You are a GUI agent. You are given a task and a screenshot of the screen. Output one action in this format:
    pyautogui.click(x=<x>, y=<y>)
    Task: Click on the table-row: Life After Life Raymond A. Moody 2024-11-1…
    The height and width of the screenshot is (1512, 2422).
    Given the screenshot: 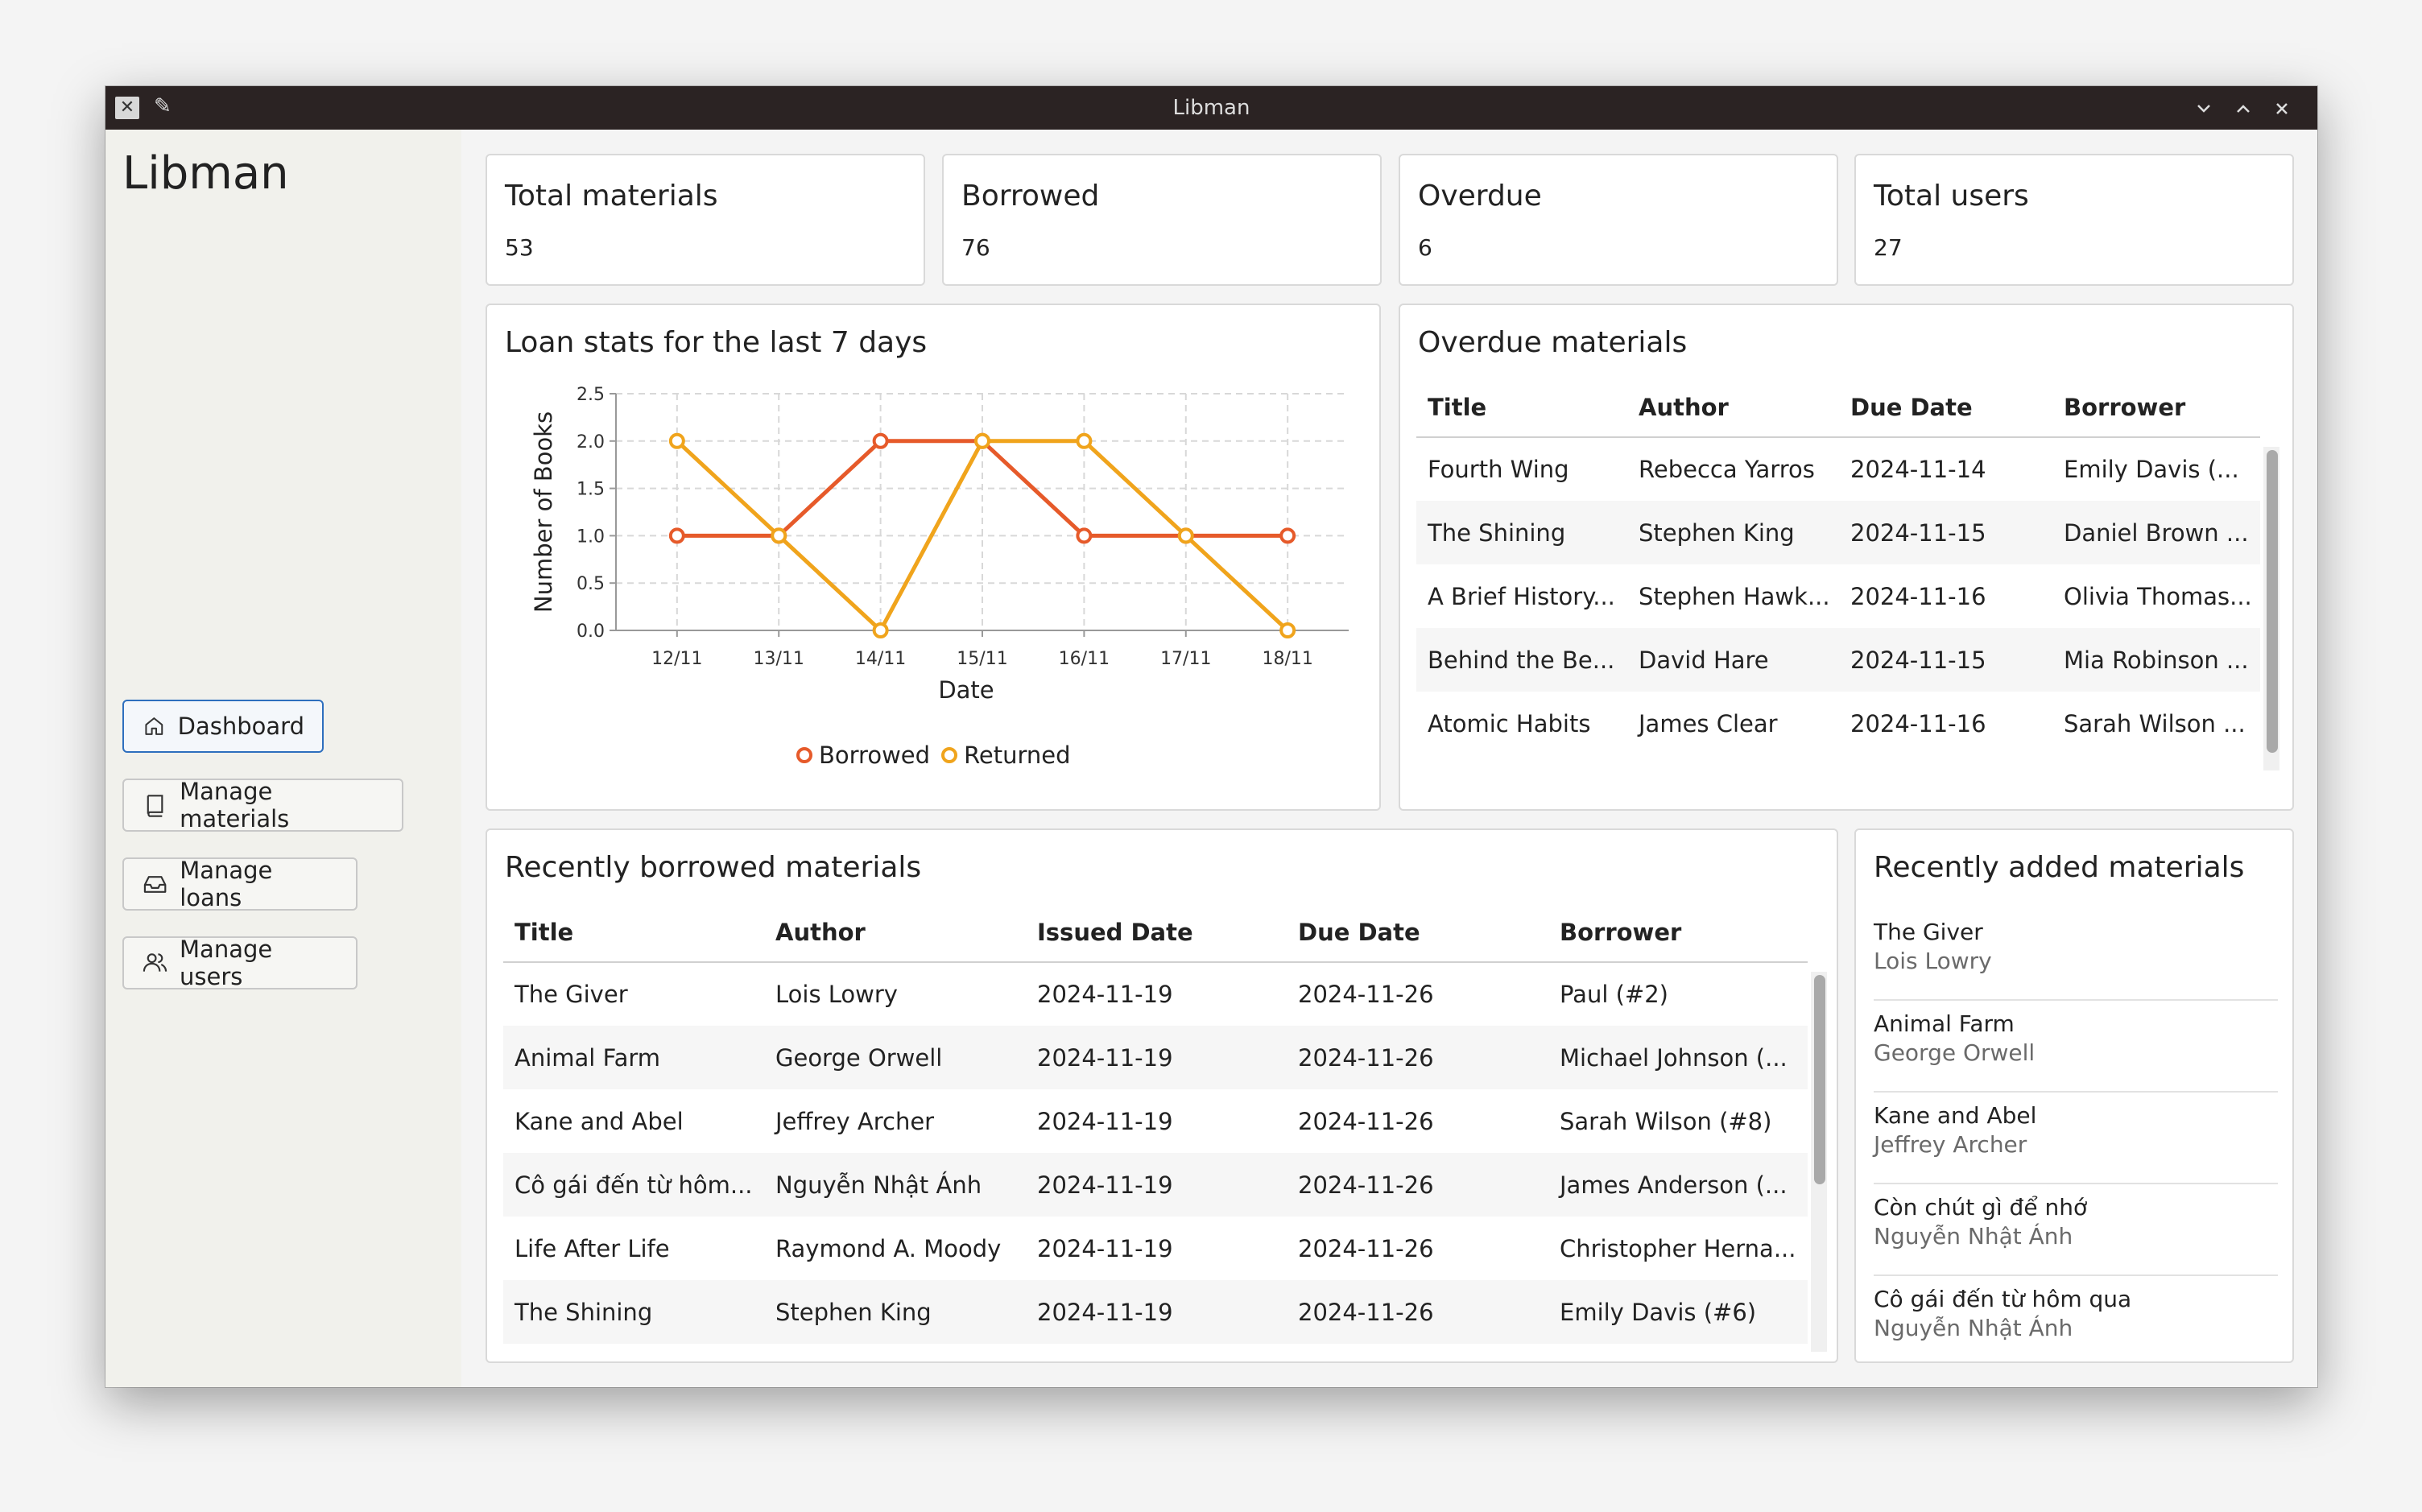 What is the action you would take?
    pyautogui.click(x=1155, y=1248)
    